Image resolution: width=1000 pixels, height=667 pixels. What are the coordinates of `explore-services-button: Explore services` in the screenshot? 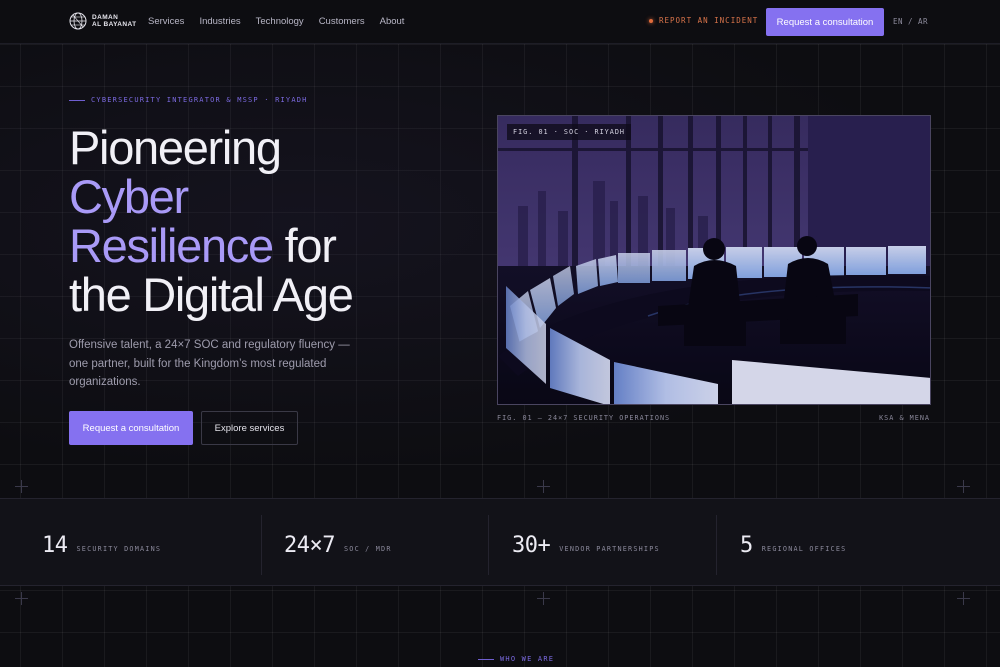 It's located at (249, 428).